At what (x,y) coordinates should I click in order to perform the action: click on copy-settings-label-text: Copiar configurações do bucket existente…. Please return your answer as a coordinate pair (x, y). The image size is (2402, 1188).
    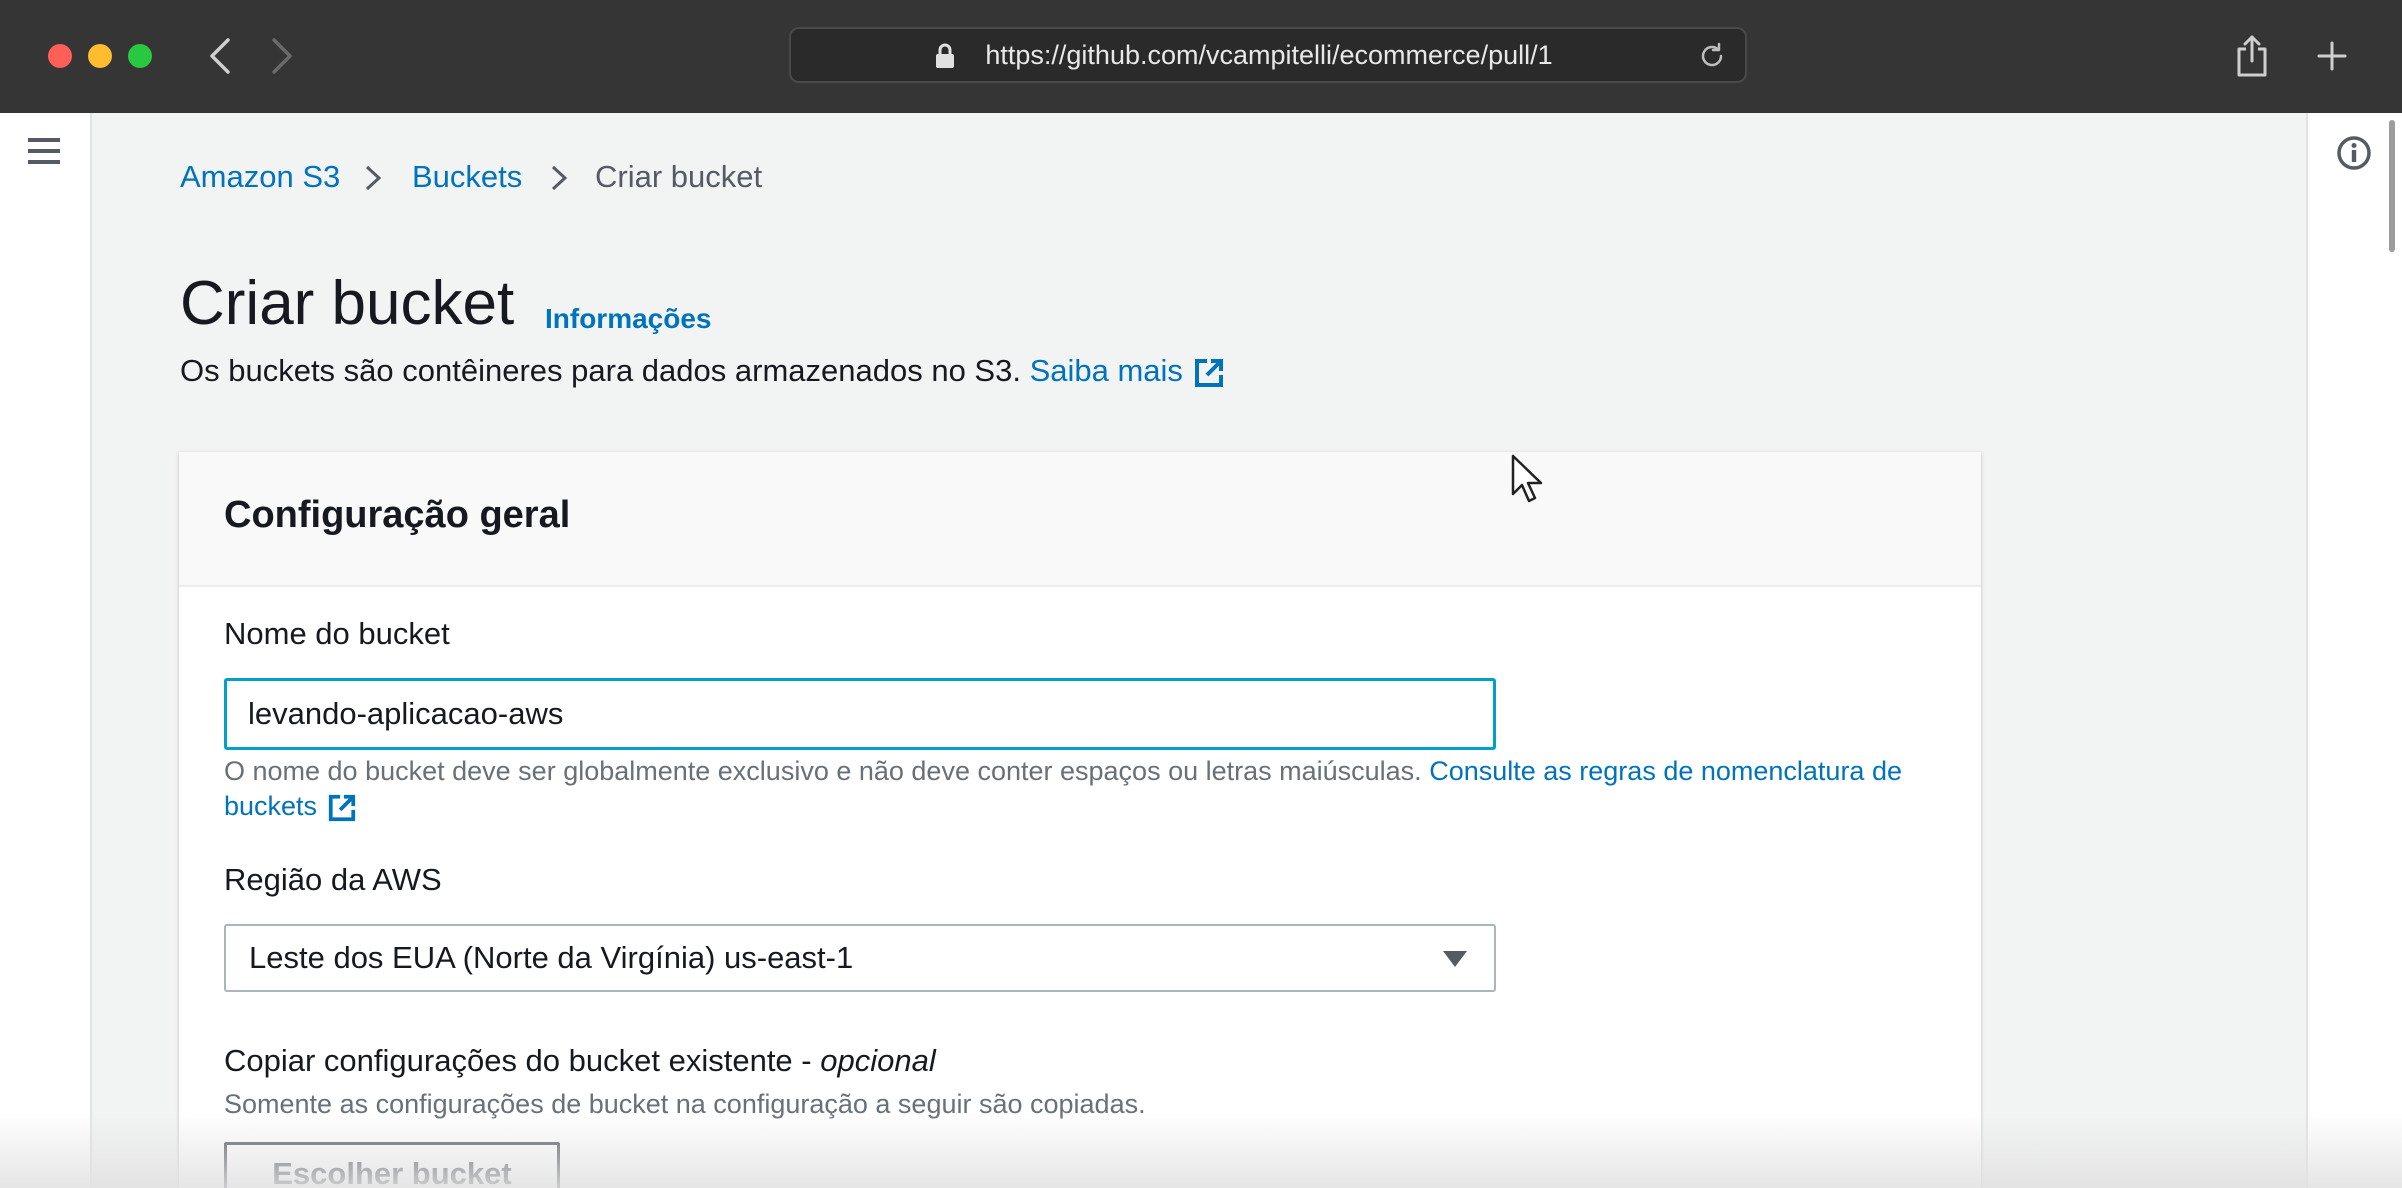
    Looking at the image, I should click on (522, 1060).